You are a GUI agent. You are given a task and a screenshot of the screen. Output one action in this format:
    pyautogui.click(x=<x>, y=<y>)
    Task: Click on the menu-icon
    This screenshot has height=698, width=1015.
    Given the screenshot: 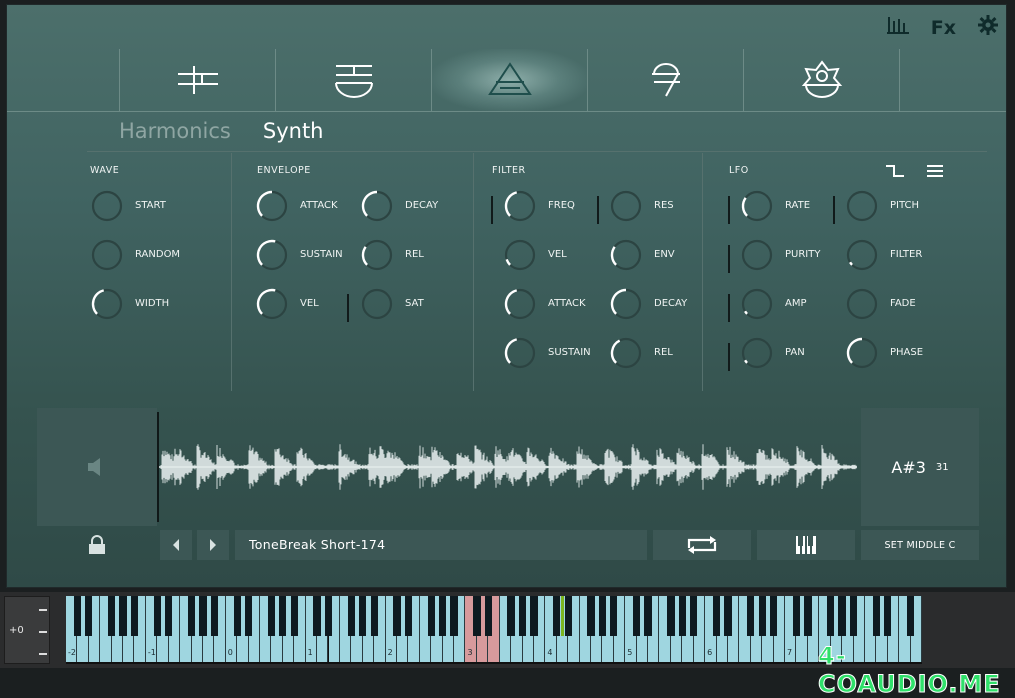 What is the action you would take?
    pyautogui.click(x=935, y=172)
    